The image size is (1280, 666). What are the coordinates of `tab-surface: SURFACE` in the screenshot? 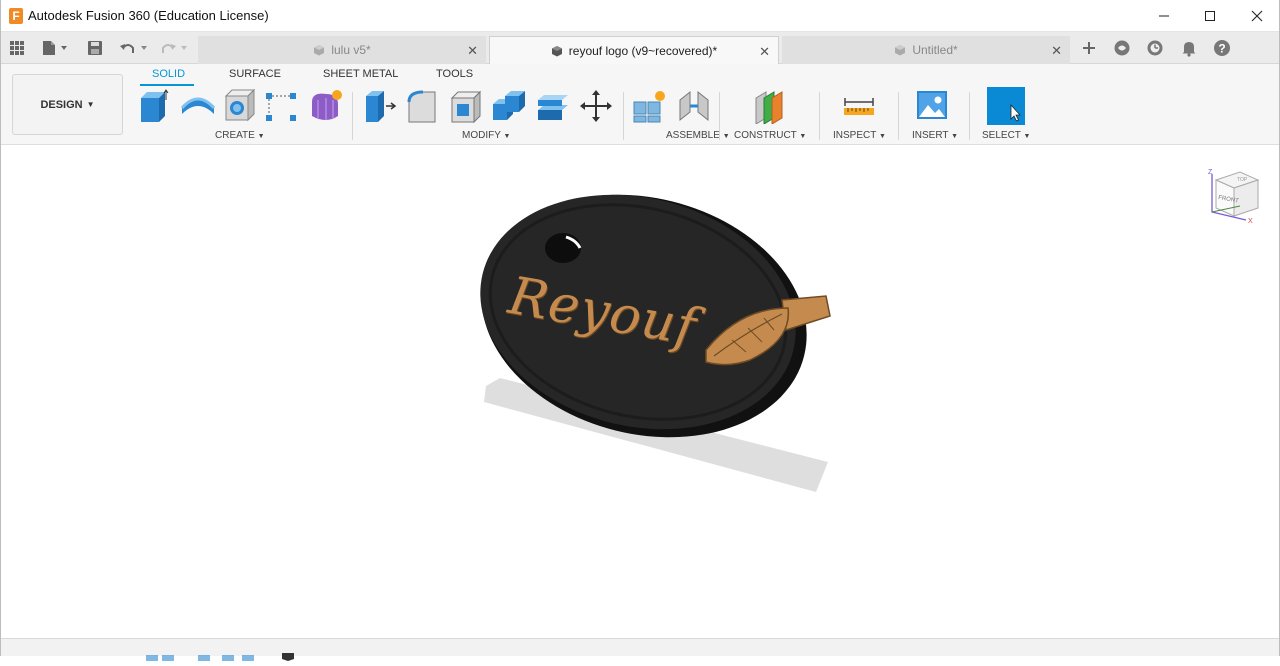 It's located at (255, 74).